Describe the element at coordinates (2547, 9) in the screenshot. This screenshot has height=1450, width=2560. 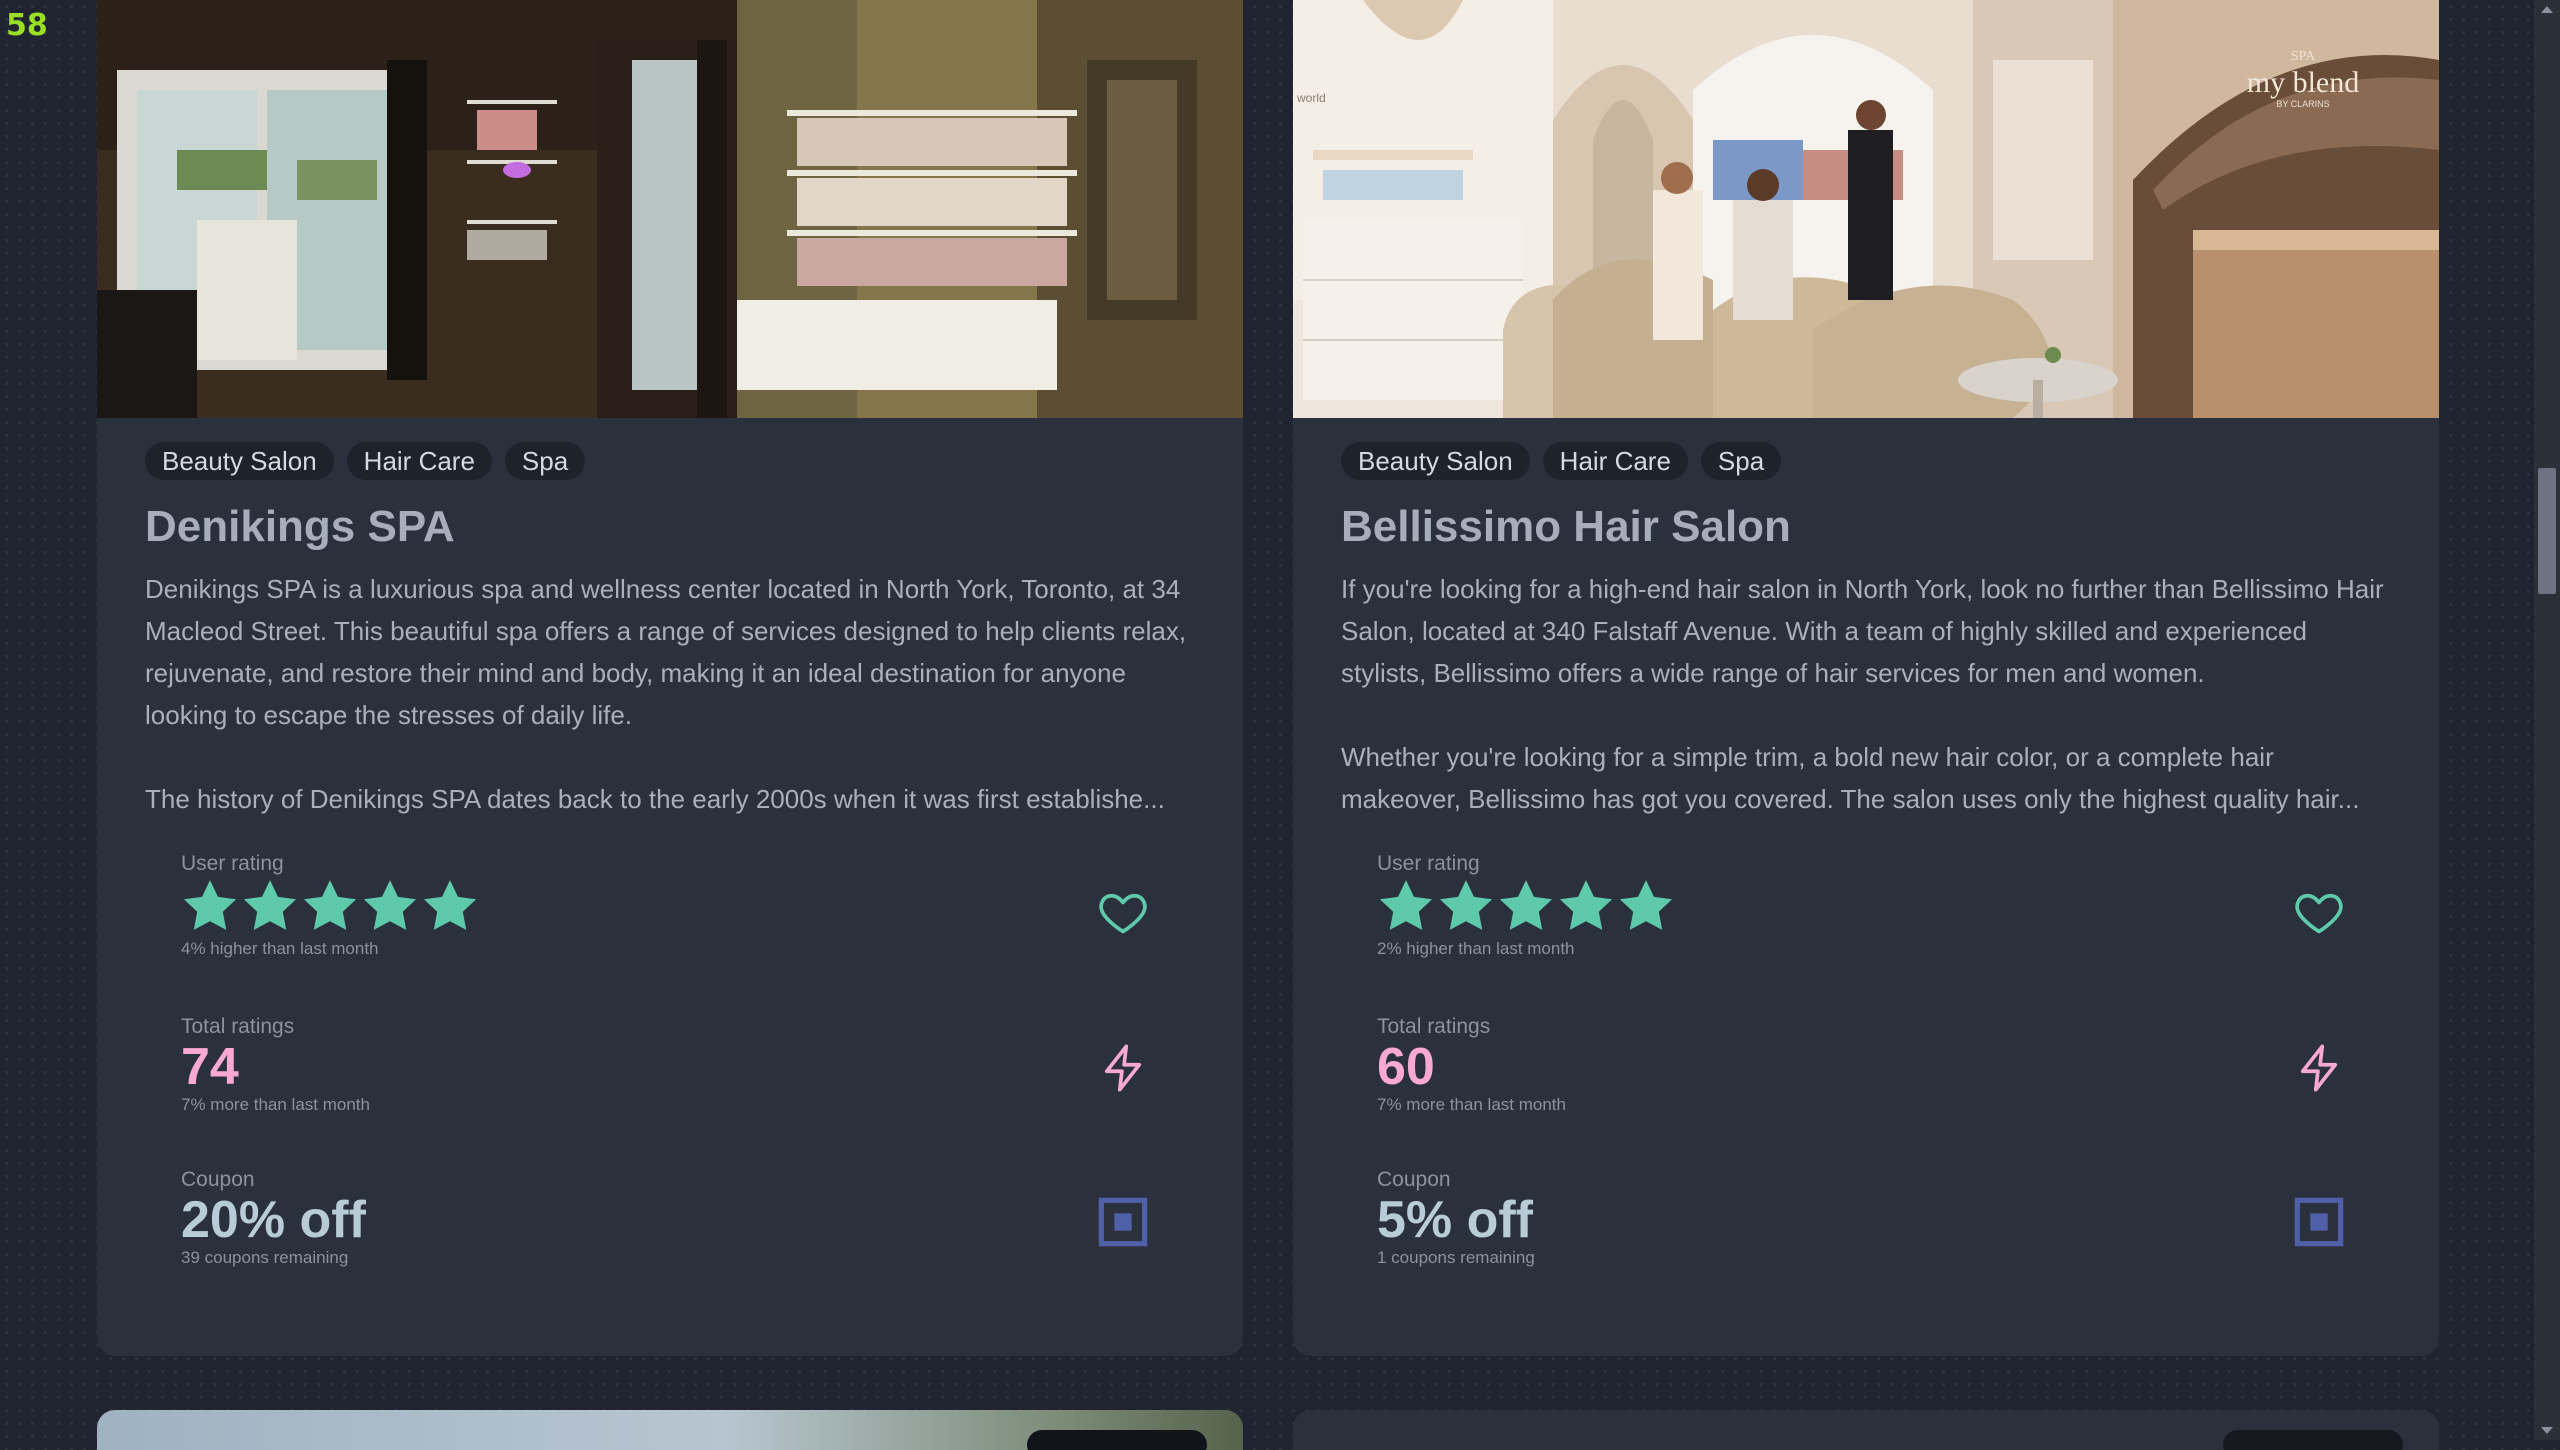
I see `scroll-up-arrow-icon` at that location.